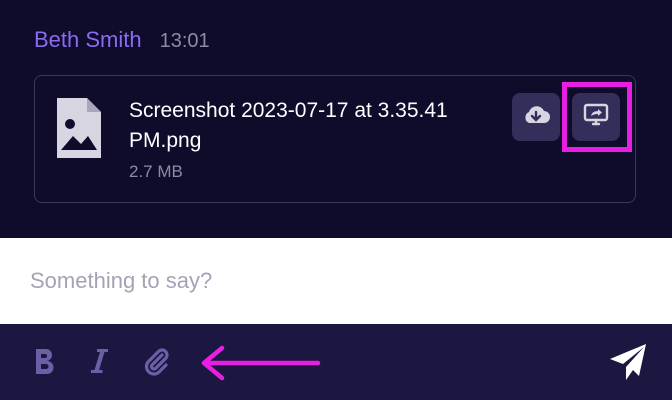  I want to click on italic-button, so click(99, 363).